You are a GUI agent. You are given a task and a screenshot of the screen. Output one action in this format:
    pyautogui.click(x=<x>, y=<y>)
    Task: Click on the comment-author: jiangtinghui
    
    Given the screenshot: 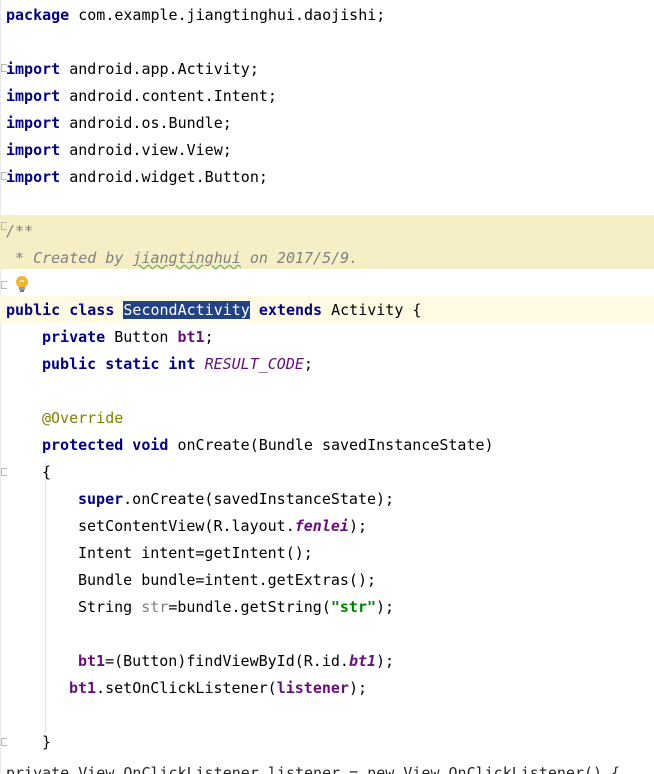 What is the action you would take?
    pyautogui.click(x=186, y=258)
    